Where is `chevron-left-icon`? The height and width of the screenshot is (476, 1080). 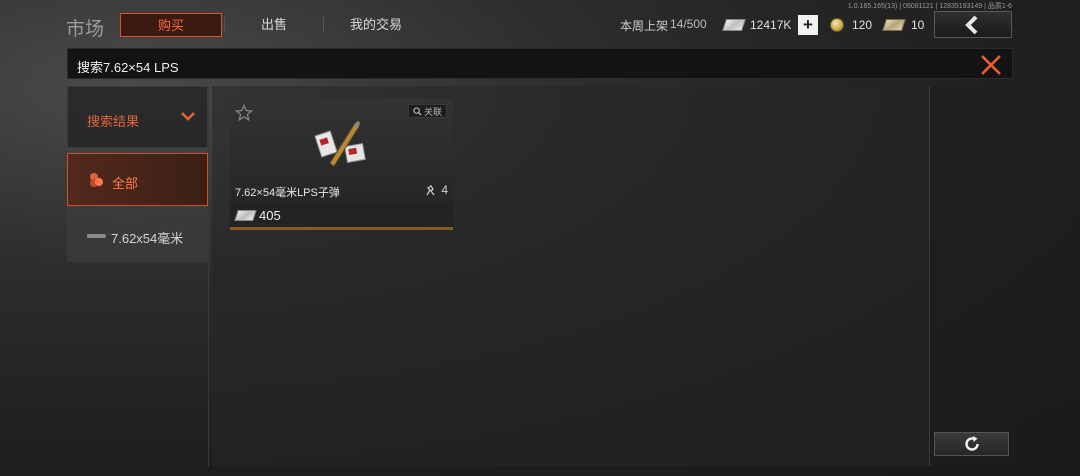
chevron-left-icon is located at coordinates (971, 24).